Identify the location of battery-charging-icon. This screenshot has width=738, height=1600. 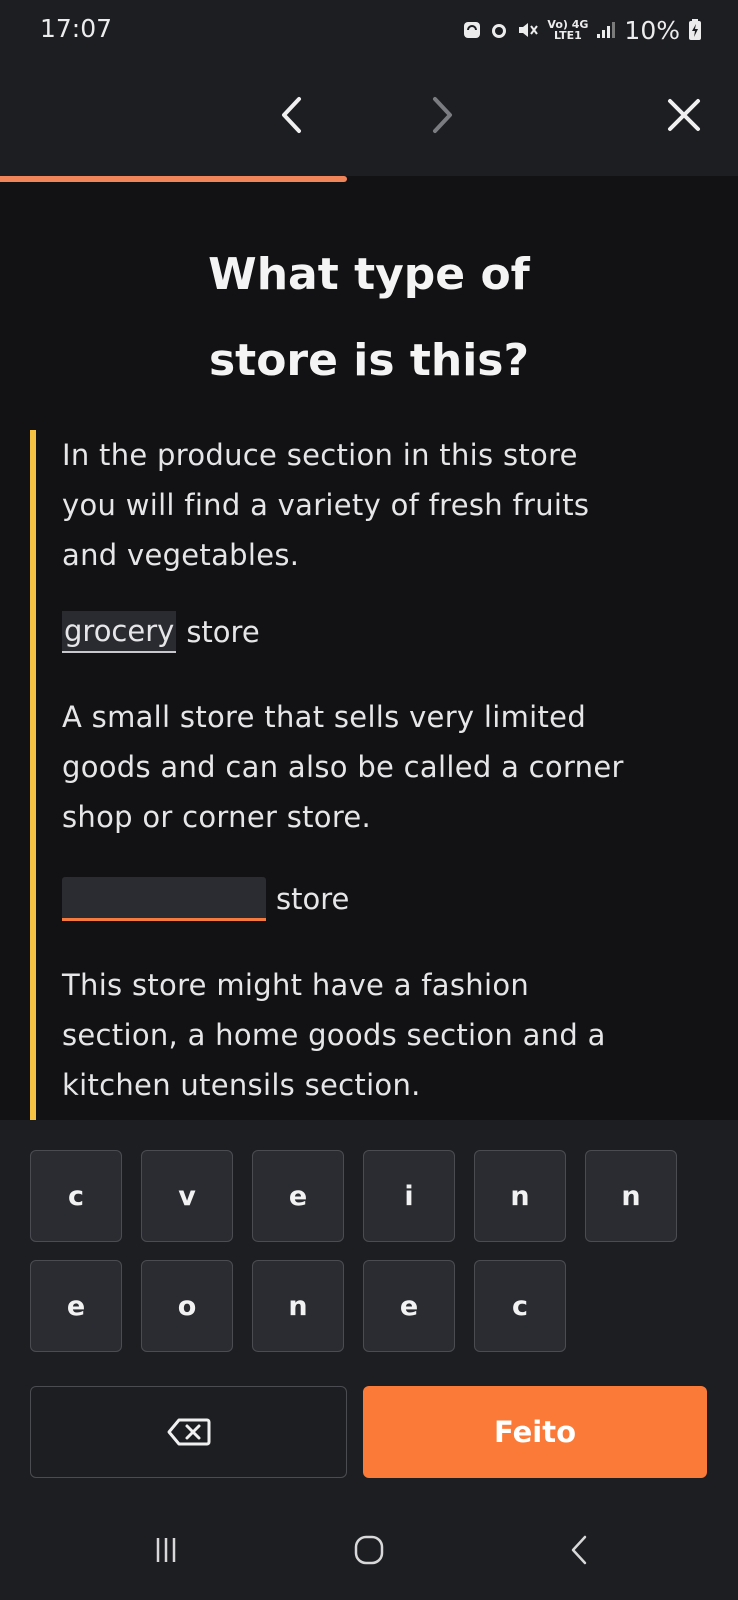
(695, 30).